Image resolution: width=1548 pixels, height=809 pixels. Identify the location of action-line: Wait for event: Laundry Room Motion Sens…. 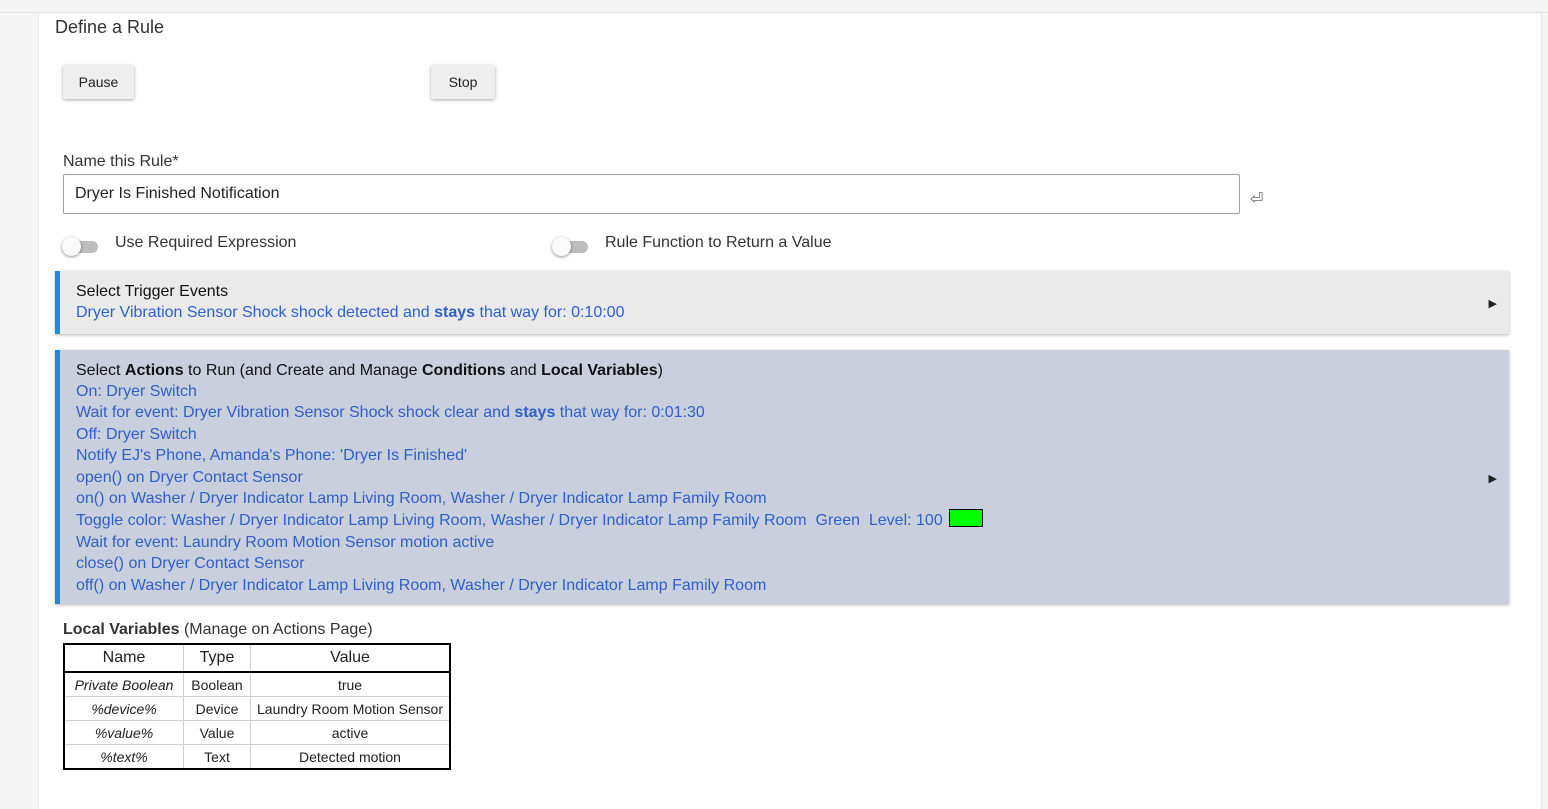
(285, 542).